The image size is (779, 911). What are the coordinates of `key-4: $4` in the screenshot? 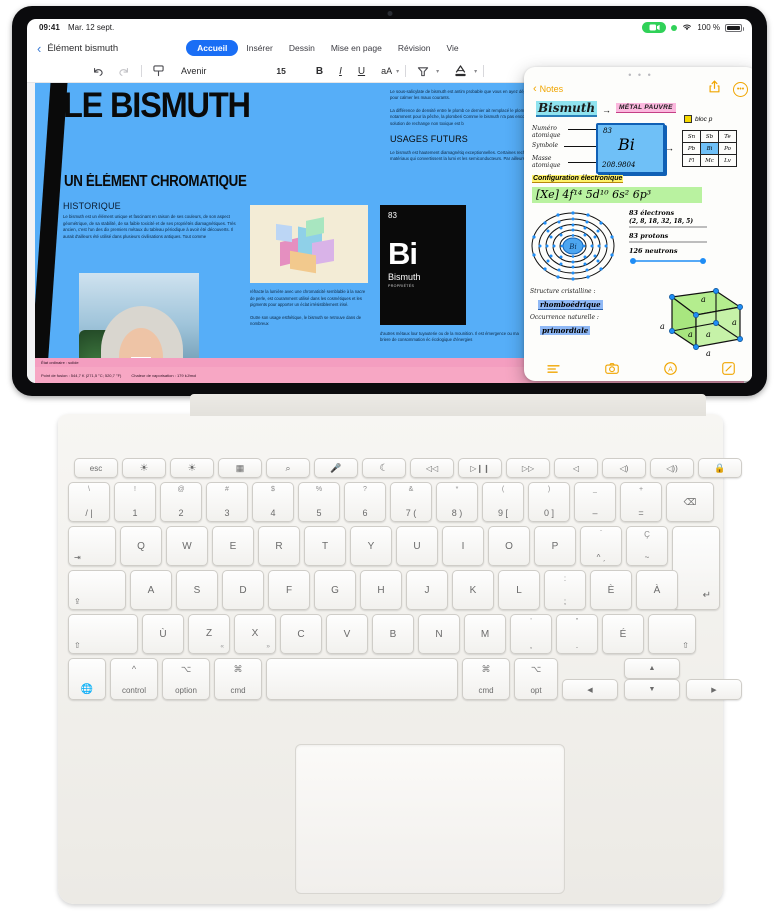 It's located at (273, 502).